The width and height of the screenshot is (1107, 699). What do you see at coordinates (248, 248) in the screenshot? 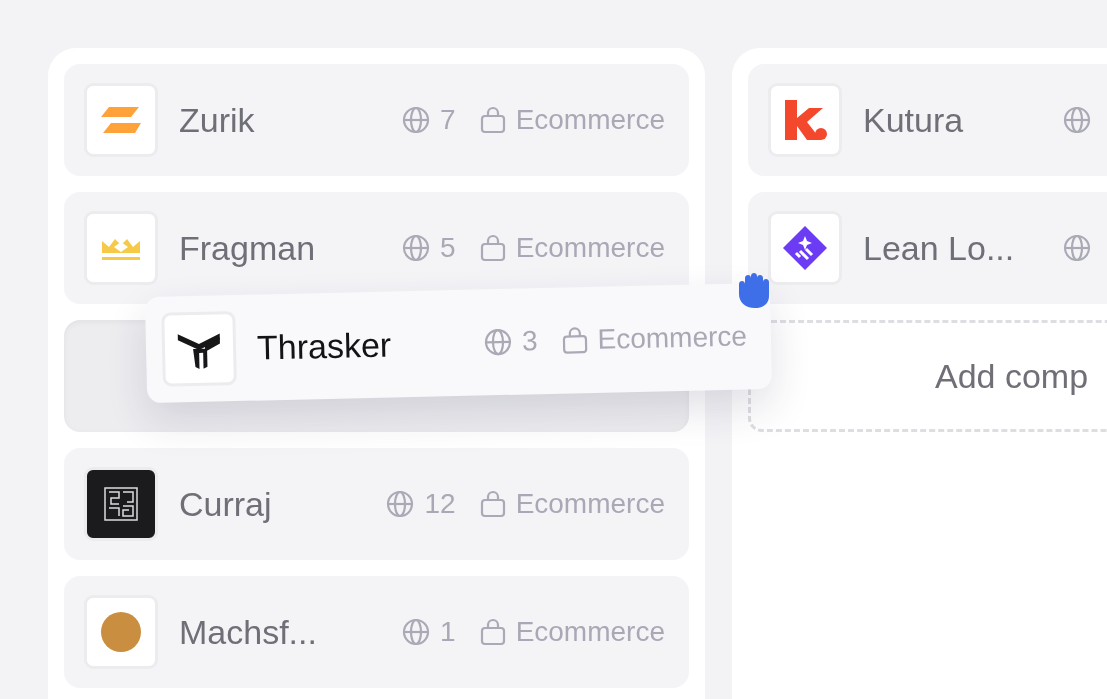
I see `company-name: Fragman` at bounding box center [248, 248].